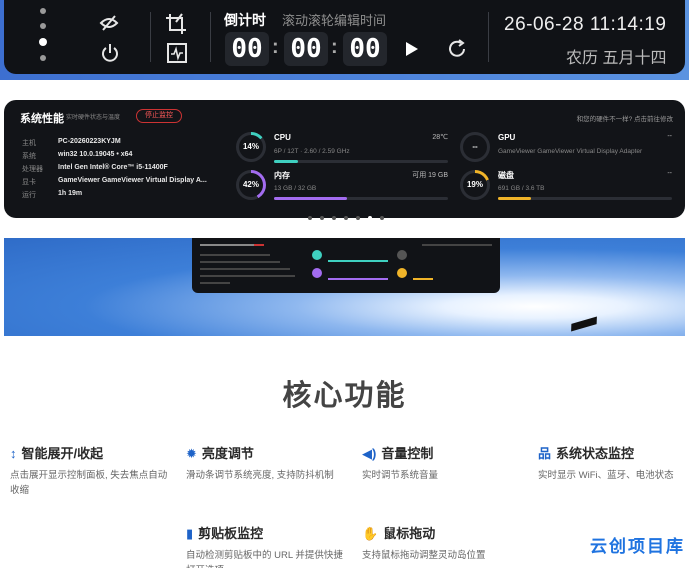 This screenshot has height=568, width=689. Describe the element at coordinates (227, 453) in the screenshot. I see `feature-title: 亮度调节` at that location.